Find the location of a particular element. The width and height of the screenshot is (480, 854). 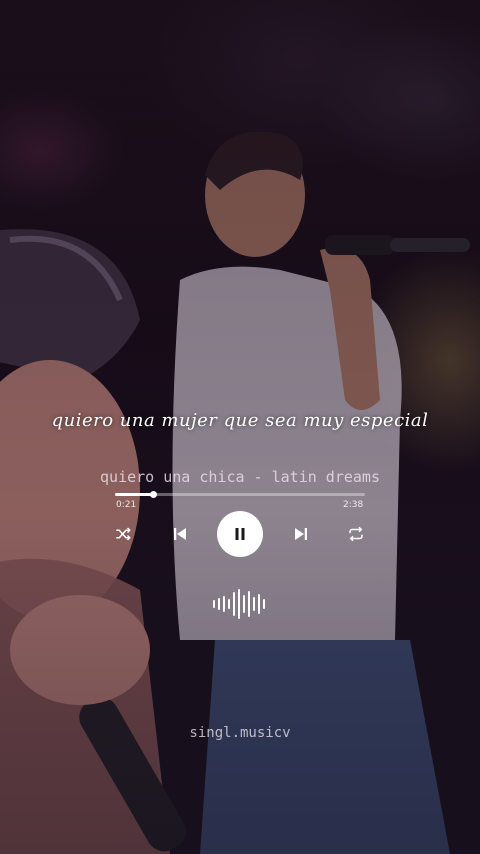

progress-knob is located at coordinates (153, 494).